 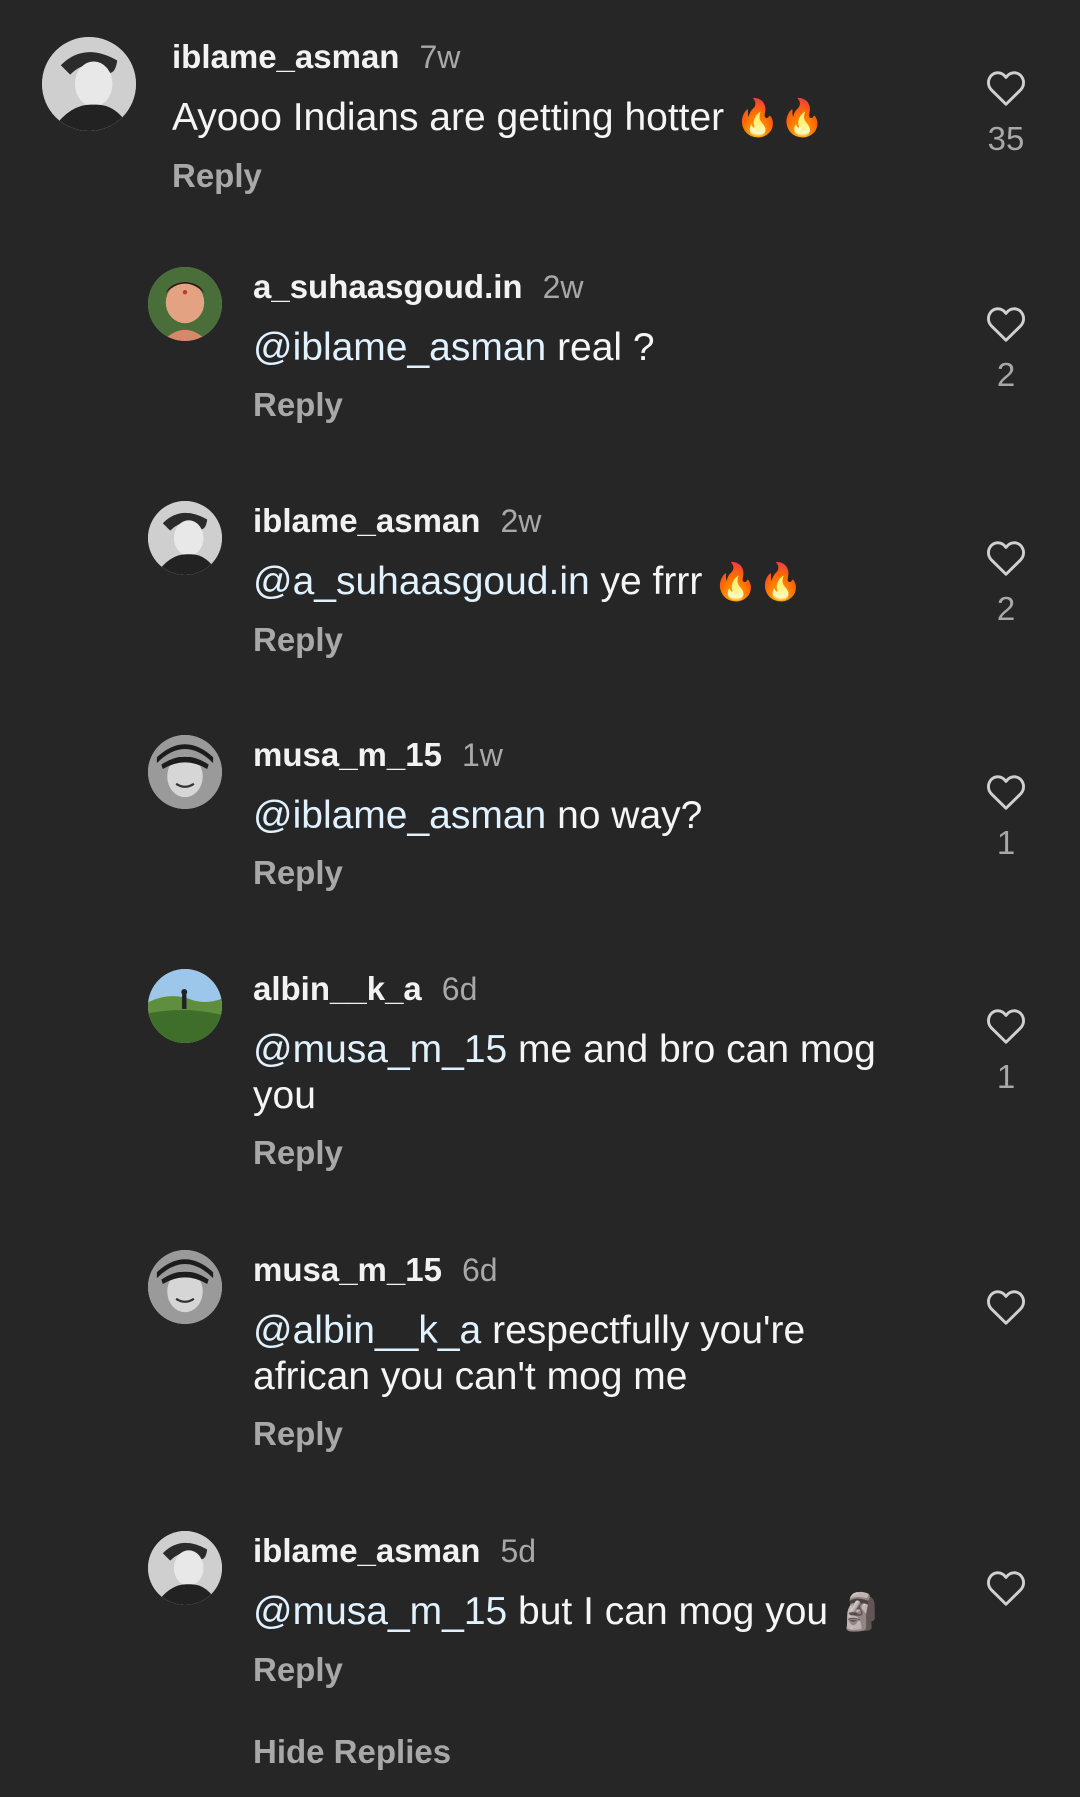 What do you see at coordinates (367, 1330) in the screenshot?
I see `mention-link: @albin__k_a` at bounding box center [367, 1330].